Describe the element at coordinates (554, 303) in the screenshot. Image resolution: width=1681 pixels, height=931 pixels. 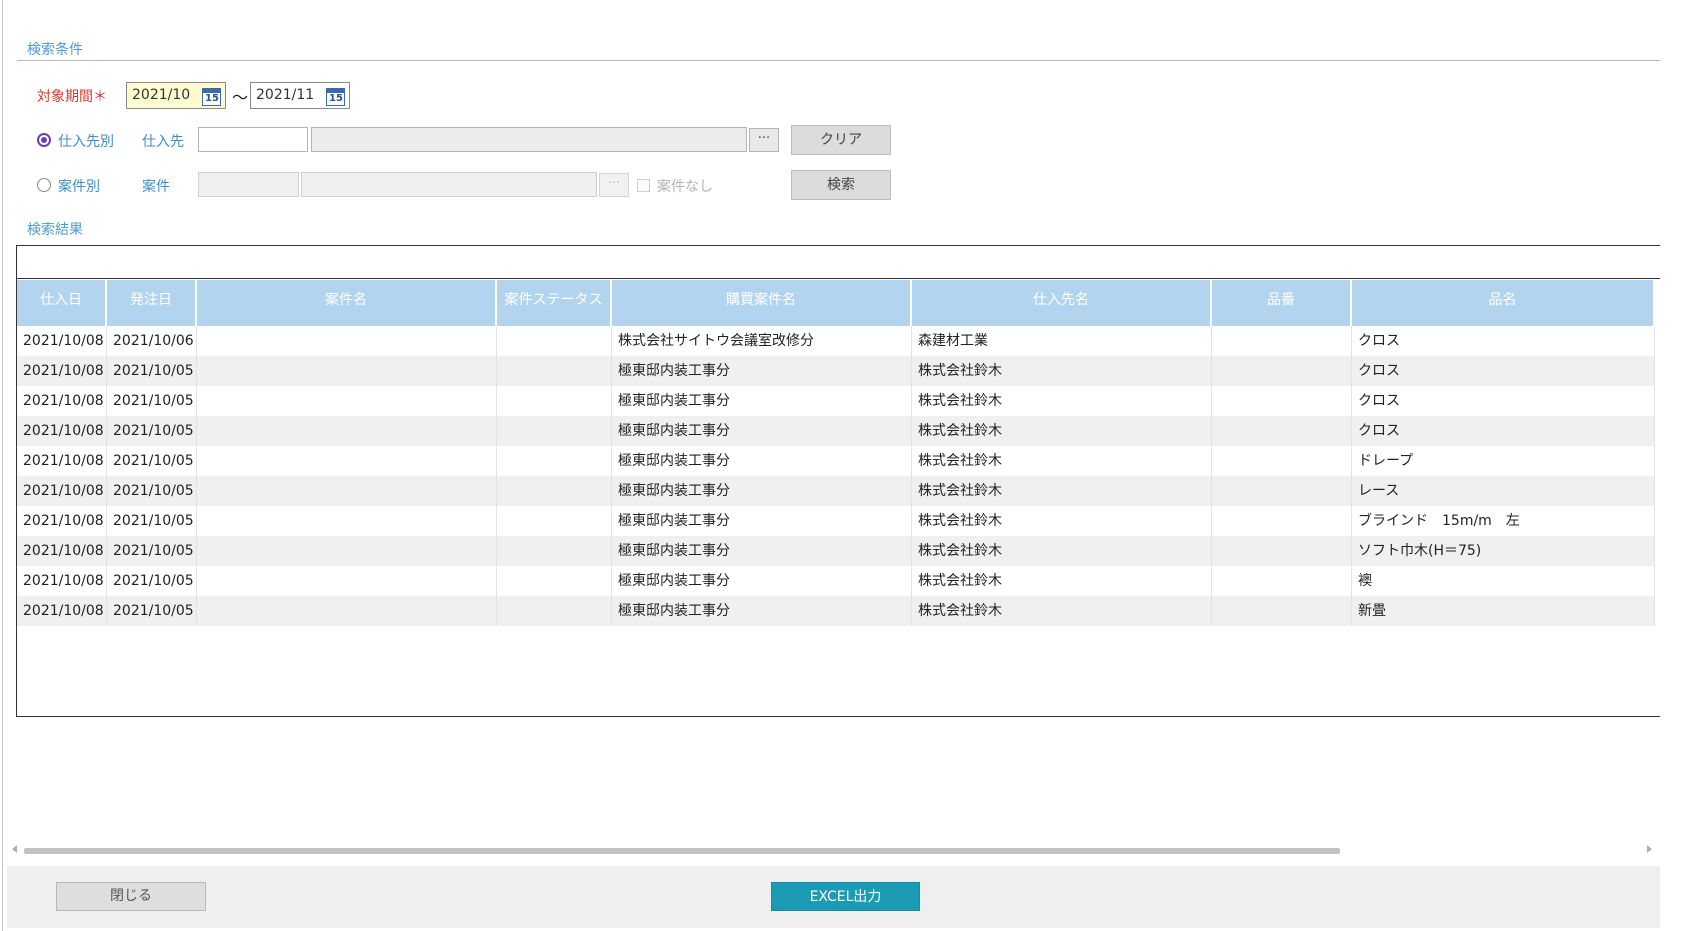
I see `column-header-project-status: 案件ステータス` at that location.